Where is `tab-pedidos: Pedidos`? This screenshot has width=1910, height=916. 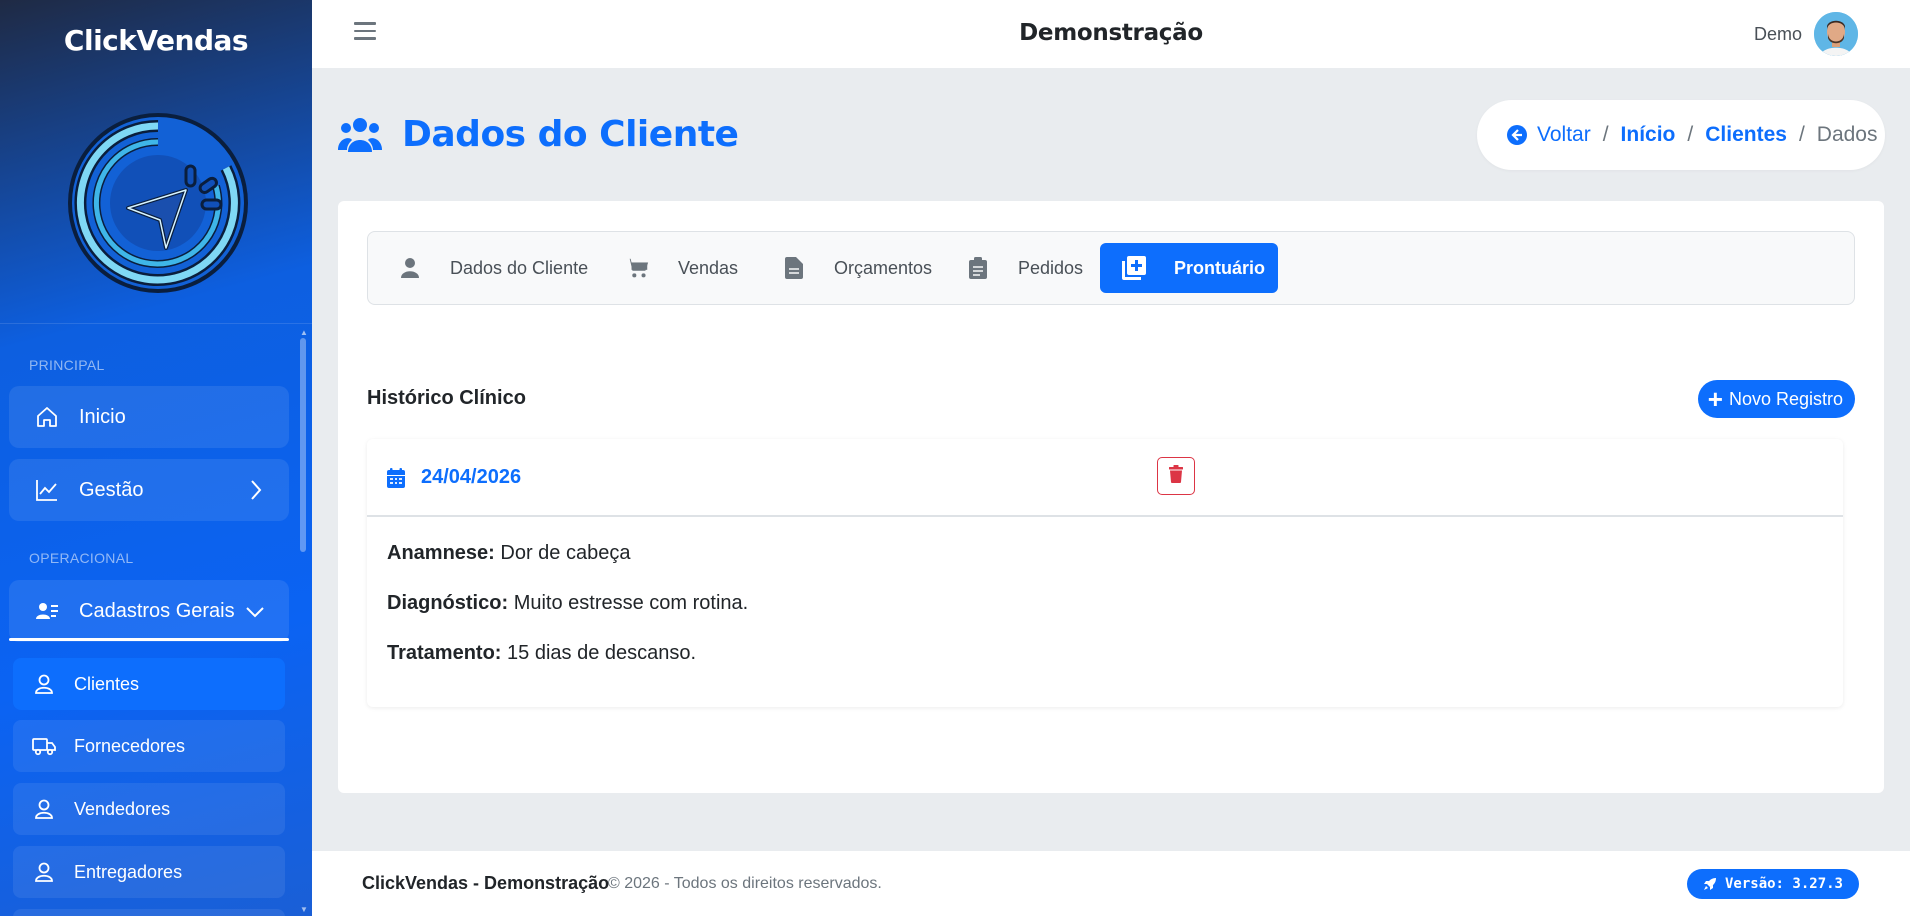
tab-pedidos: Pedidos is located at coordinates (1024, 268).